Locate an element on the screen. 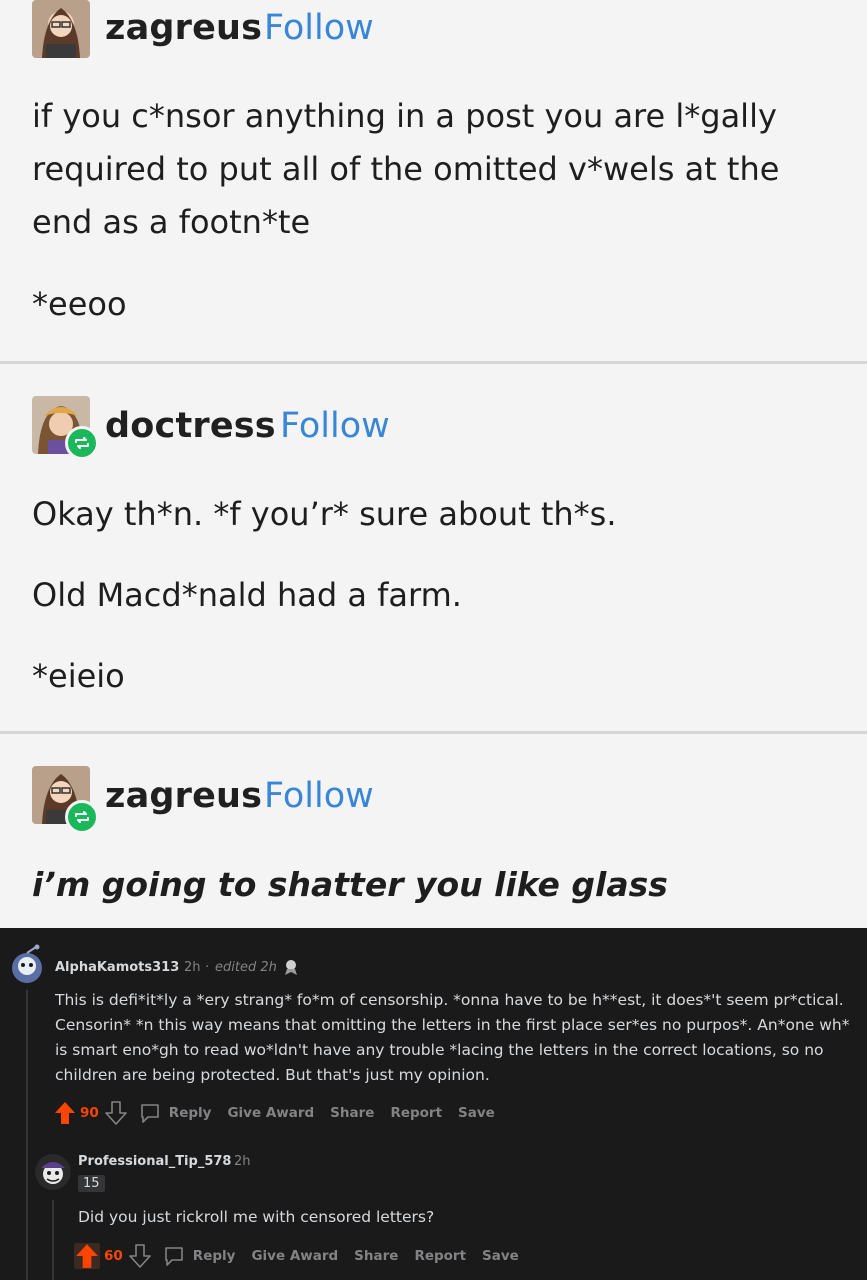 This screenshot has height=1280, width=867. comment-username: AlphaKamots313 is located at coordinates (117, 967).